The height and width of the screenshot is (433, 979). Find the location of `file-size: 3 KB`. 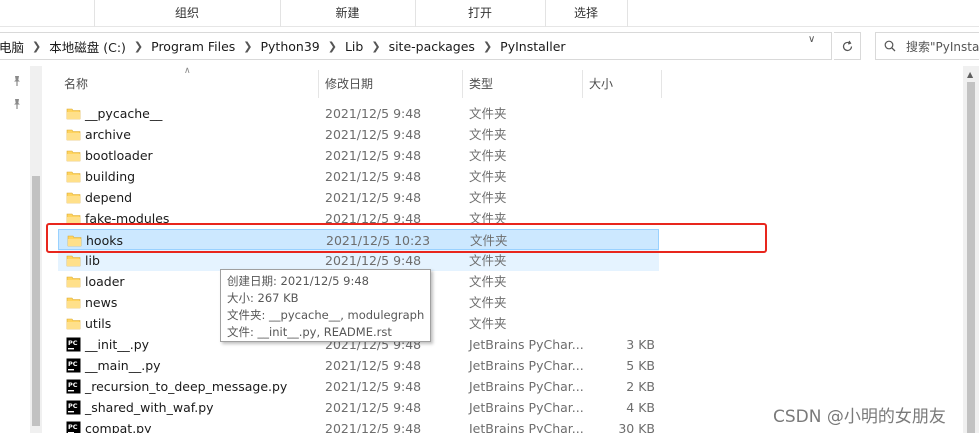

file-size: 3 KB is located at coordinates (640, 344).